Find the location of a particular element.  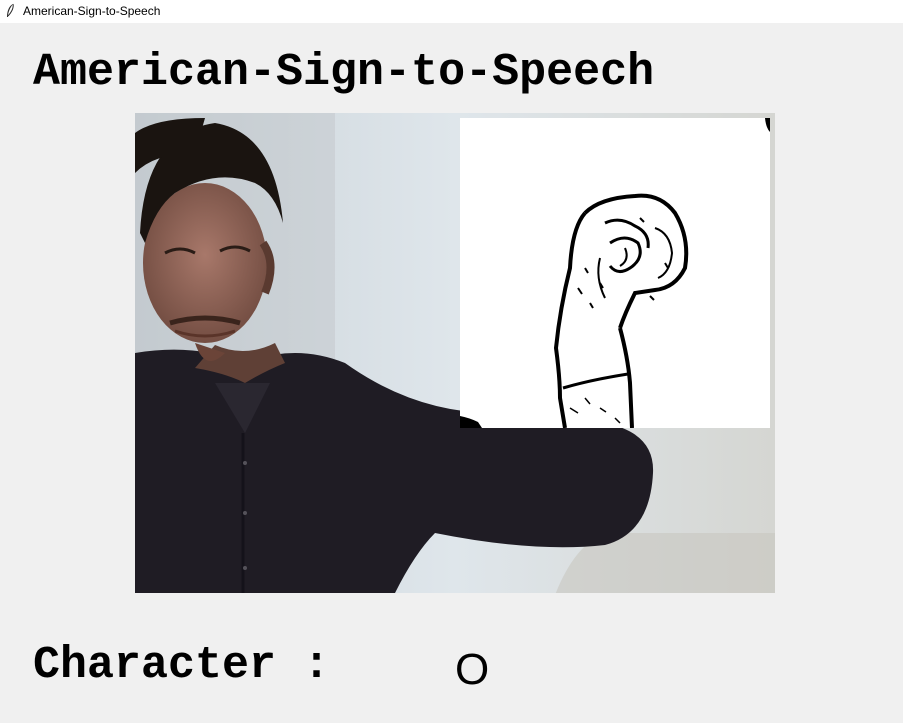

feather-icon is located at coordinates (10, 11).